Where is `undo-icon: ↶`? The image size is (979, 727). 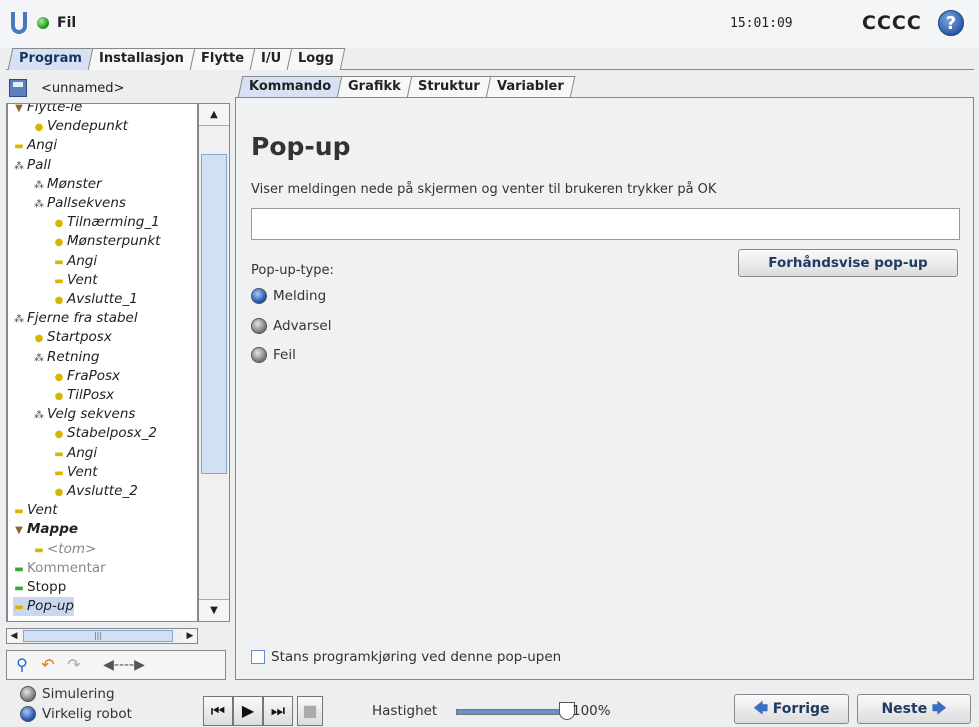
undo-icon: ↶ is located at coordinates (48, 665).